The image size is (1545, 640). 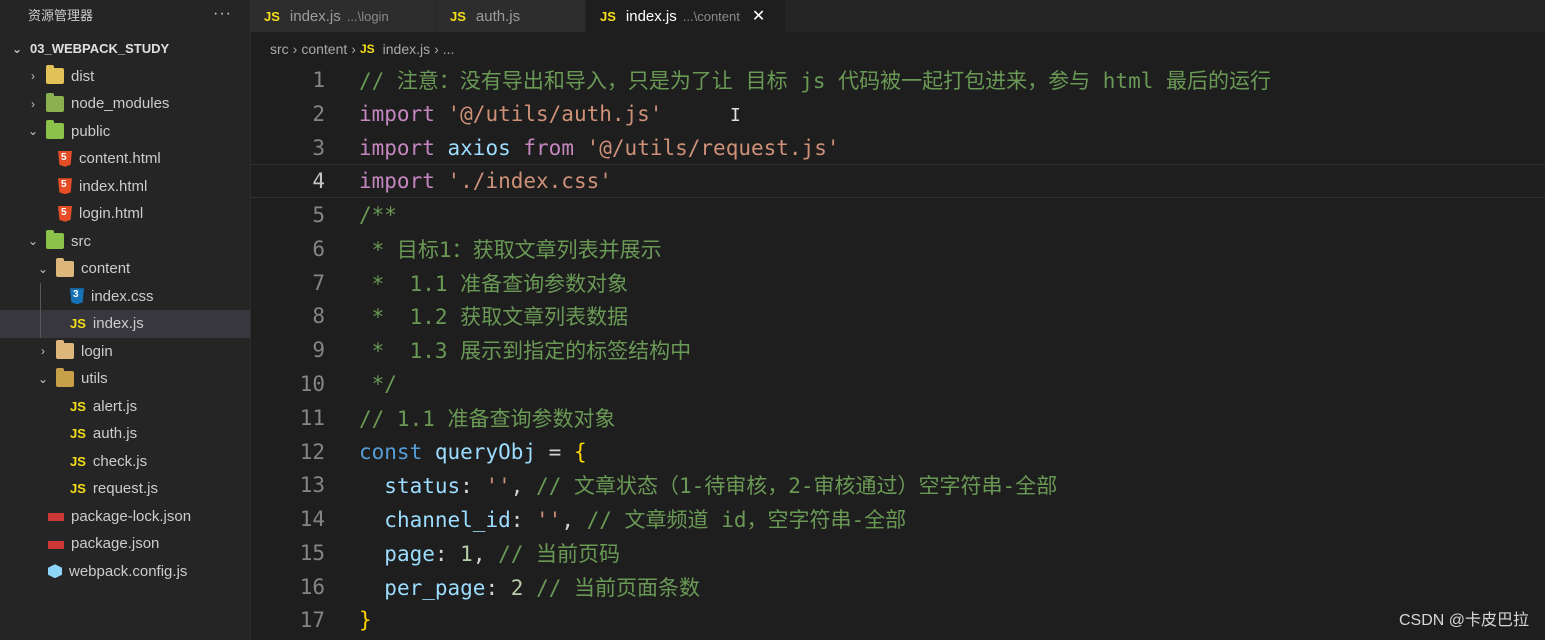 I want to click on code-line: 2 import '@/utils/auth.js', so click(x=897, y=114).